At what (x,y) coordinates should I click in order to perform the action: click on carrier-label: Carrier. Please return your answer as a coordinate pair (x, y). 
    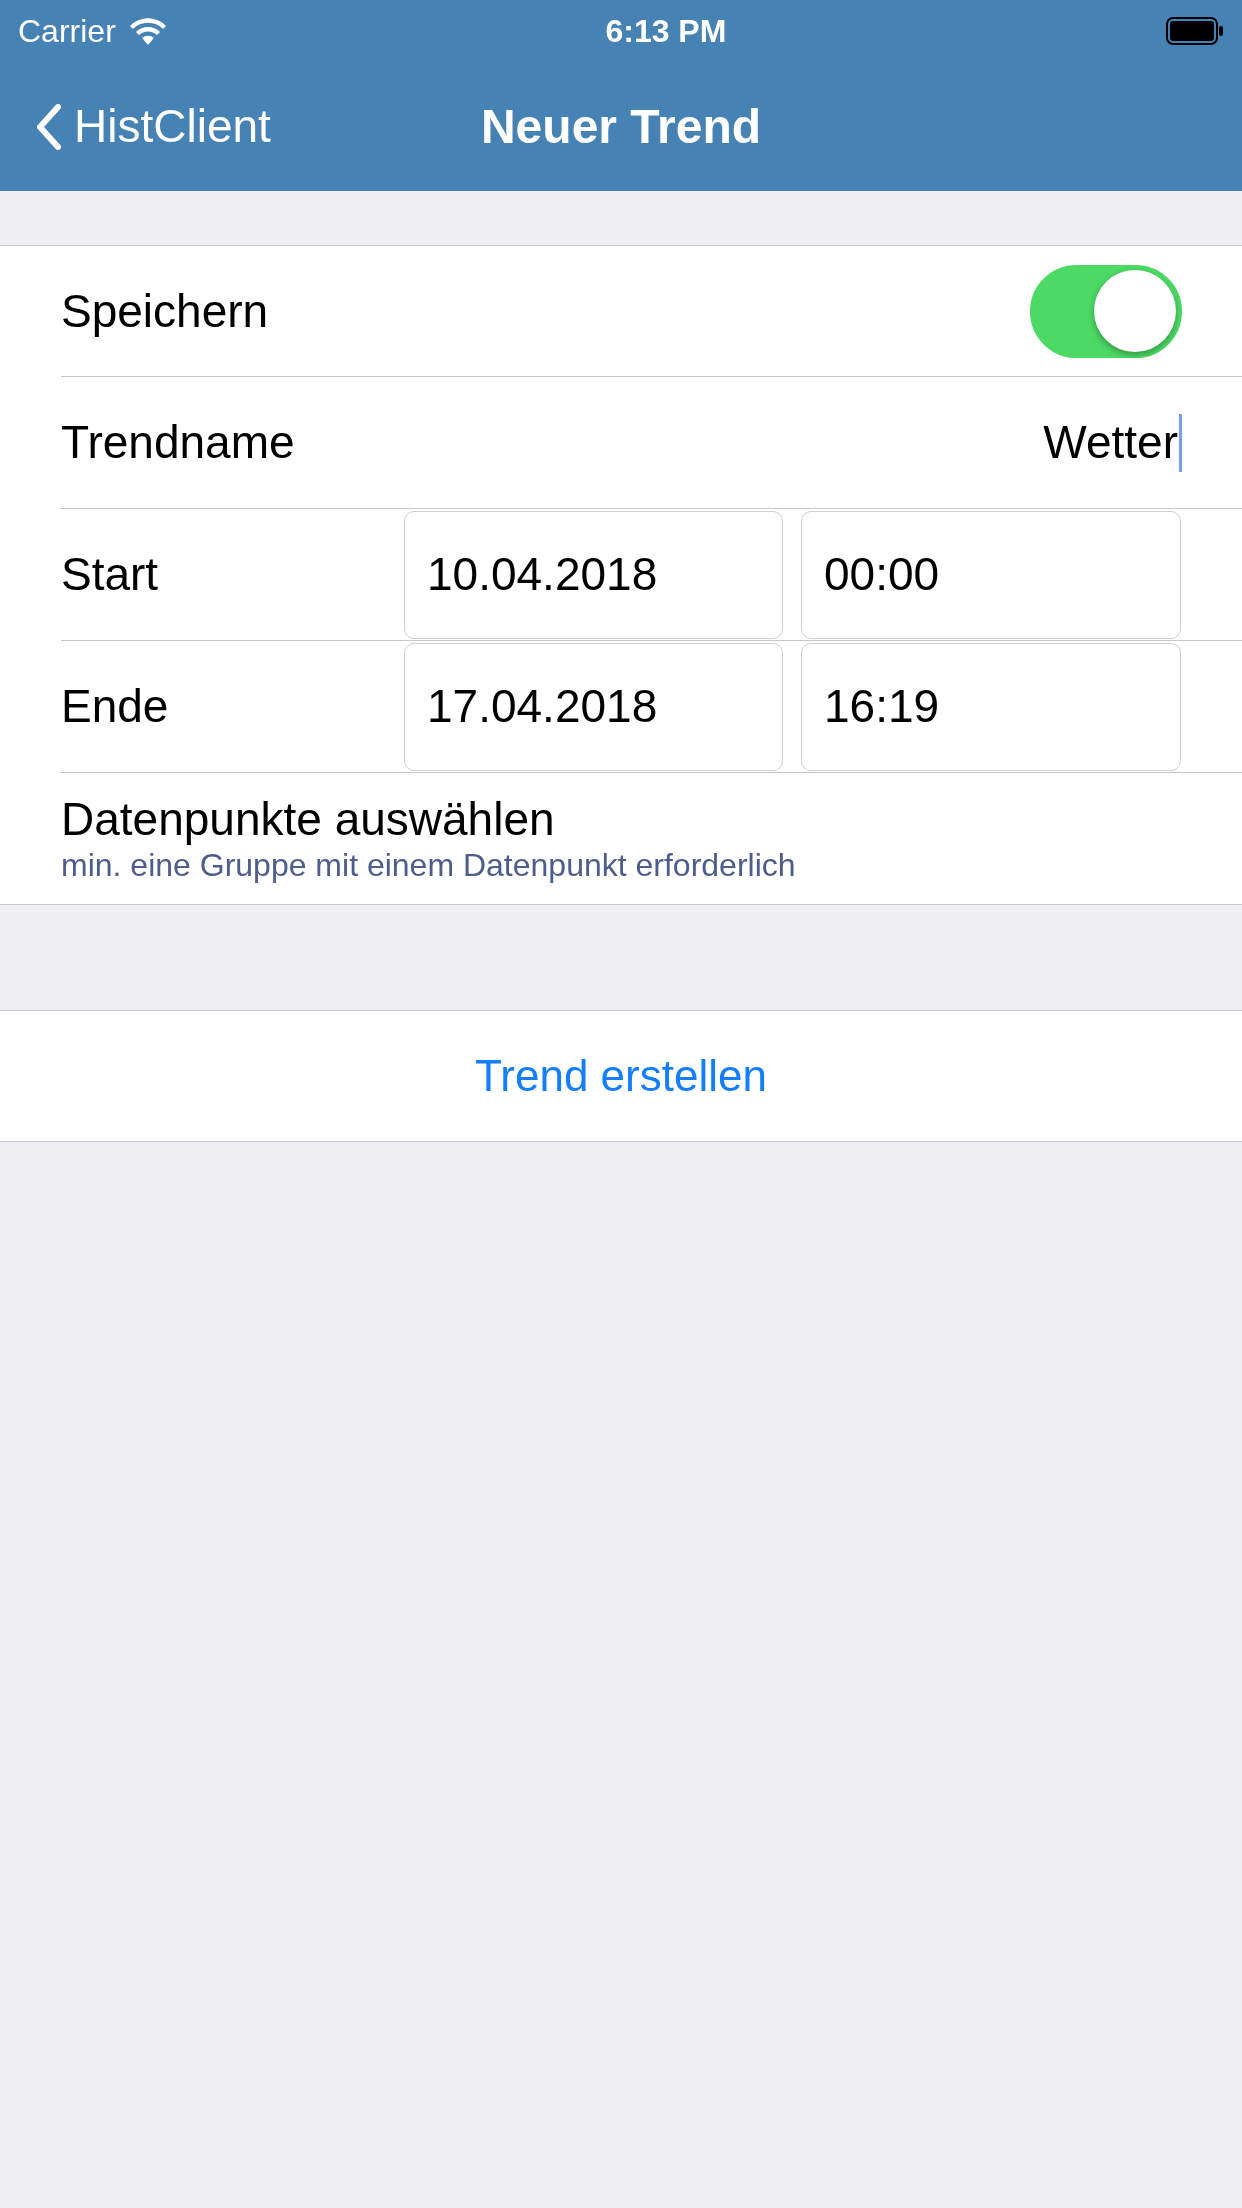
    Looking at the image, I should click on (67, 31).